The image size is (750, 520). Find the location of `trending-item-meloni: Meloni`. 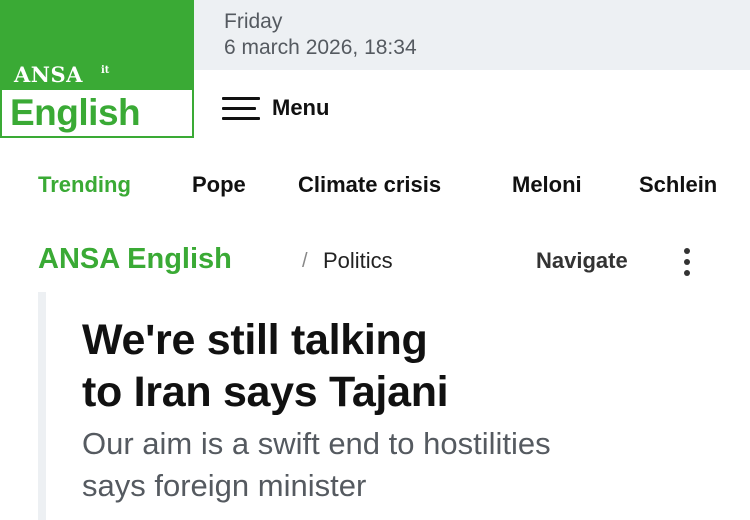

trending-item-meloni: Meloni is located at coordinates (547, 185).